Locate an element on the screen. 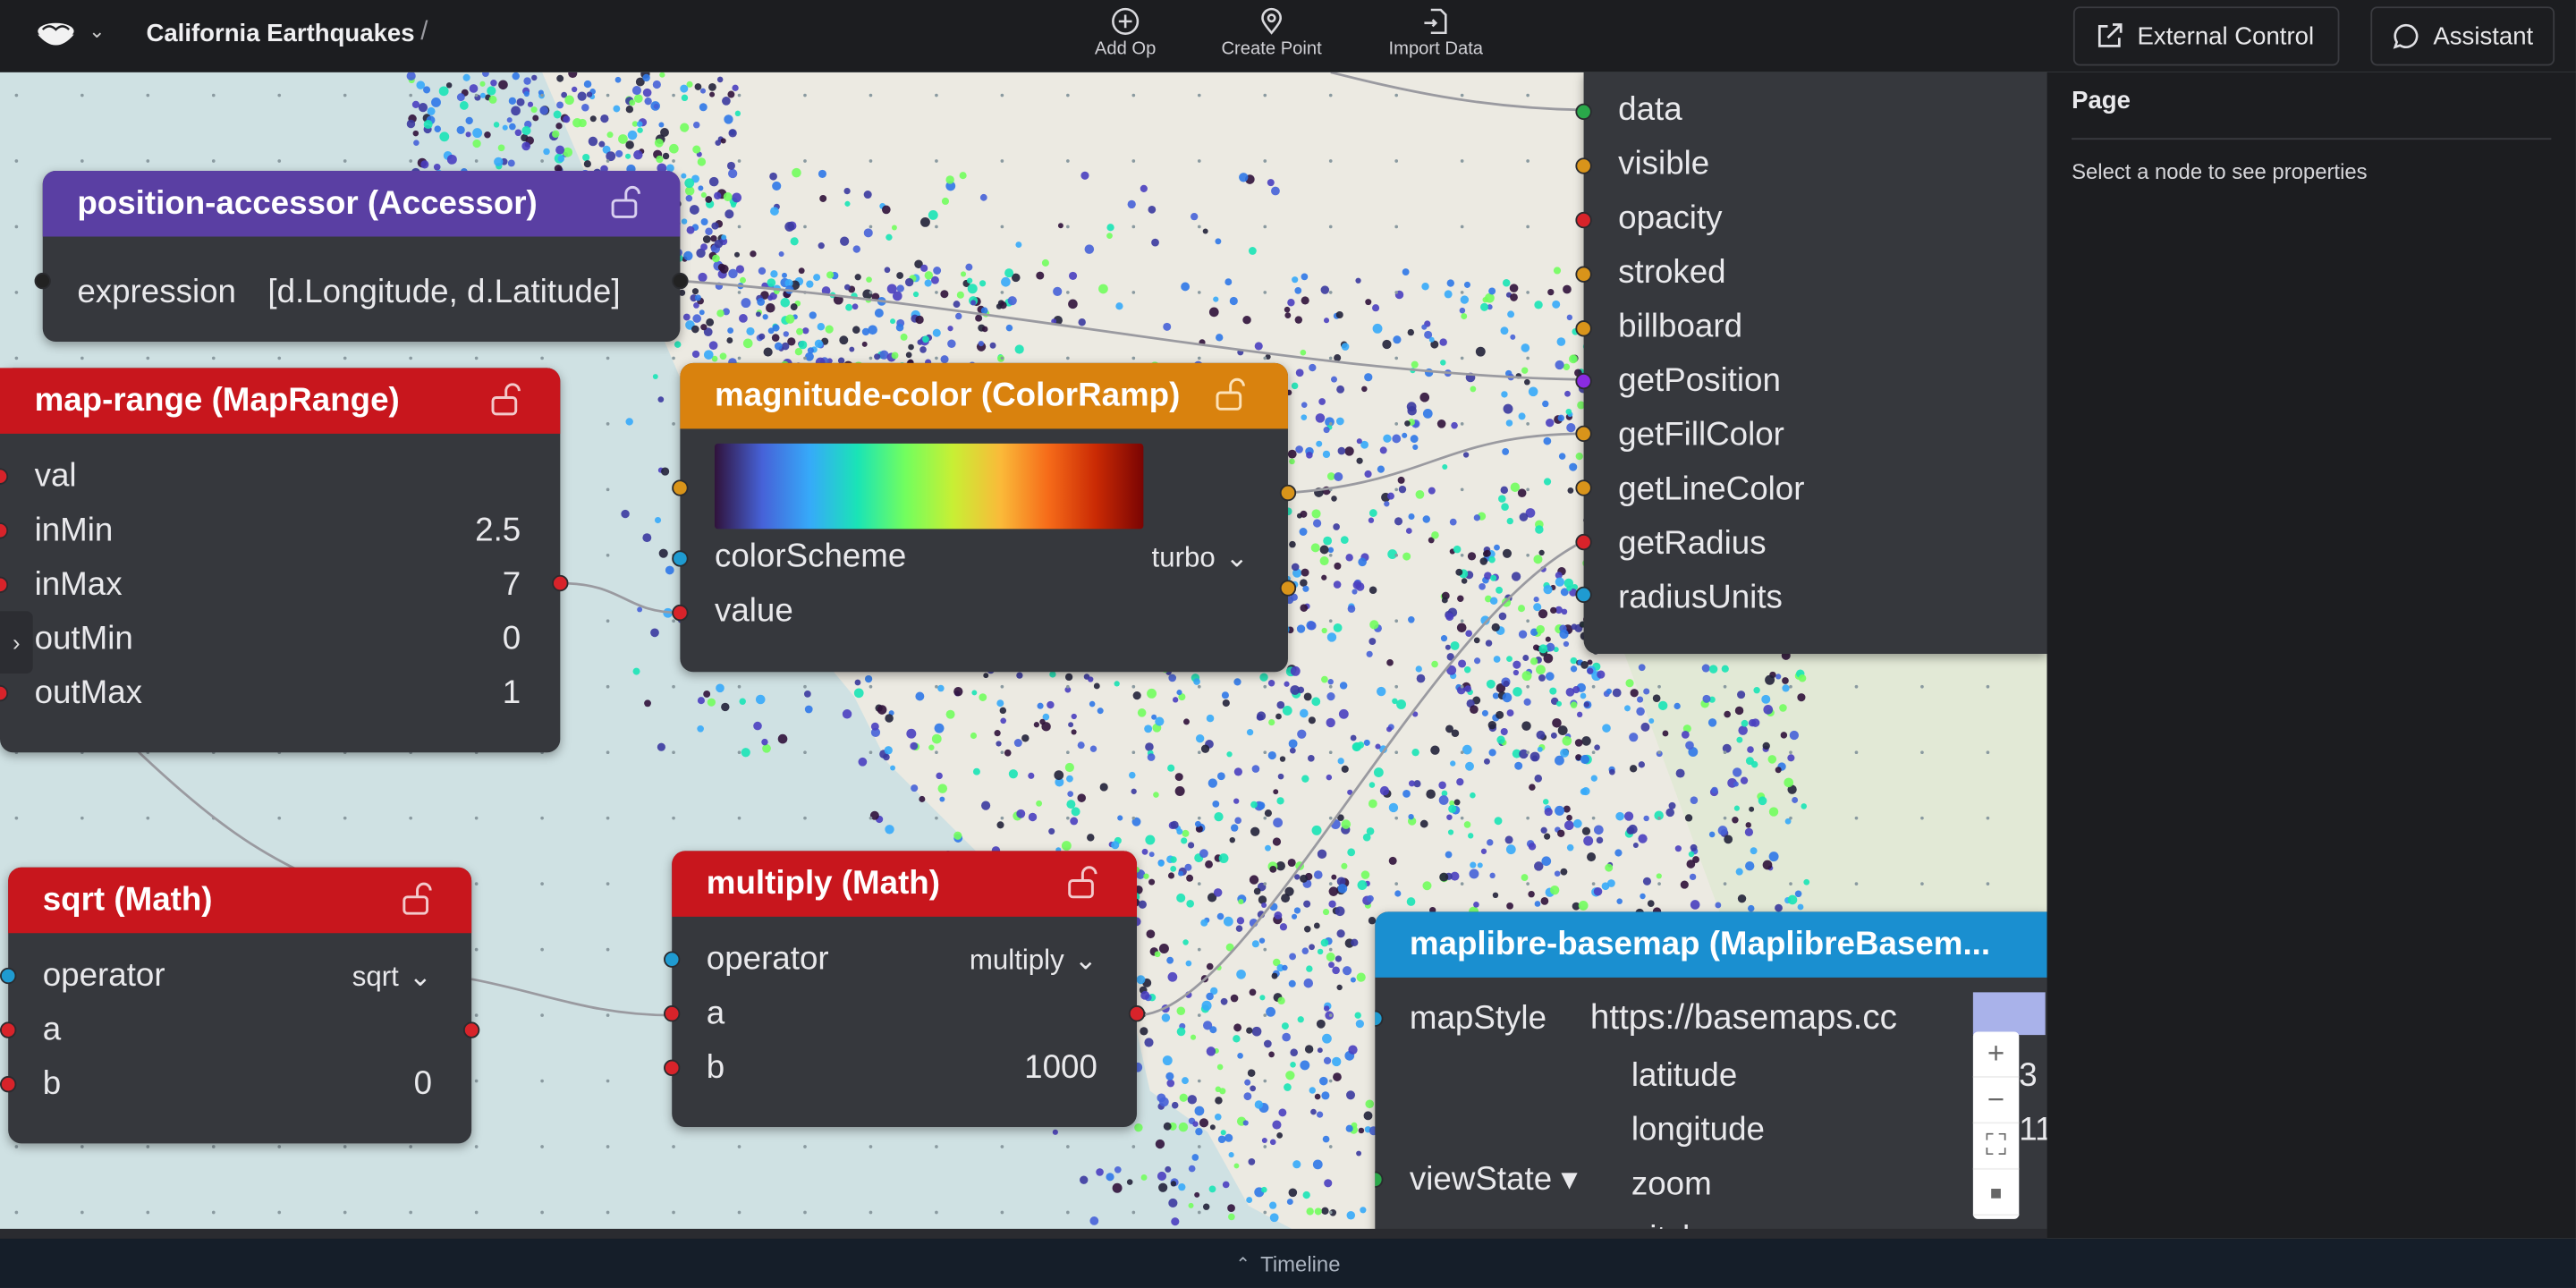 Image resolution: width=2576 pixels, height=1288 pixels. operator-select: multiply ⌄ is located at coordinates (1033, 960).